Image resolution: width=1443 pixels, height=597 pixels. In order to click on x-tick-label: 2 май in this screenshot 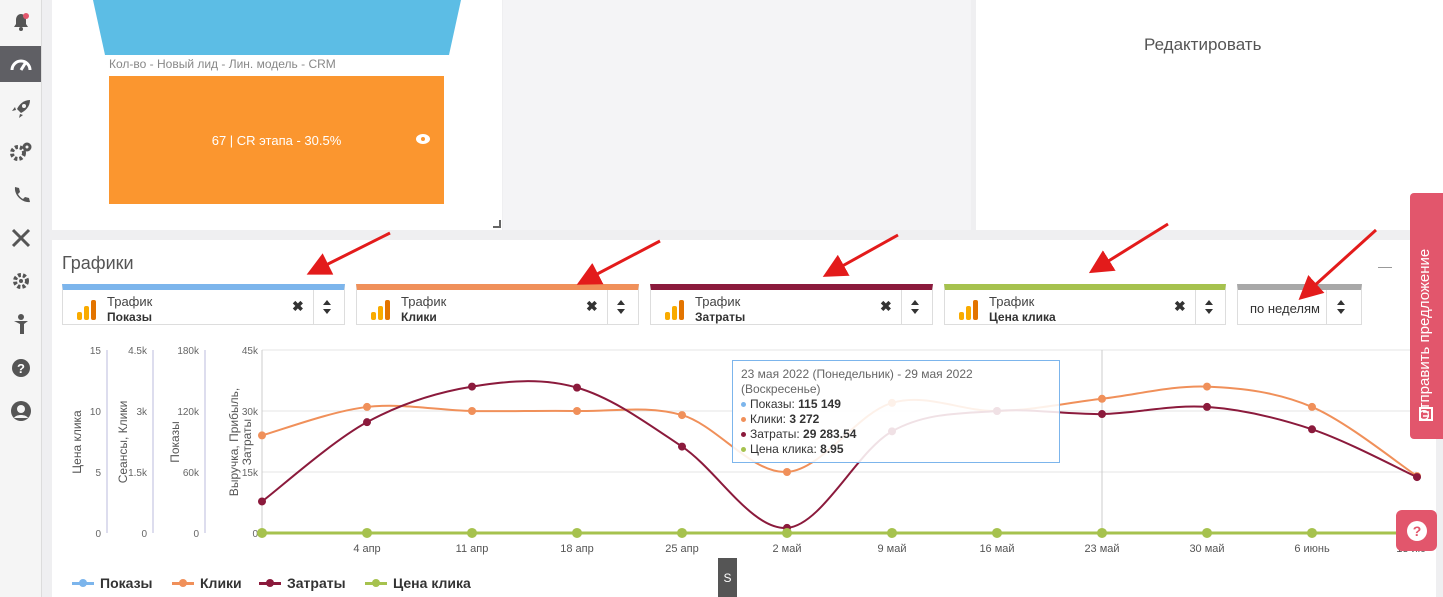, I will do `click(787, 549)`.